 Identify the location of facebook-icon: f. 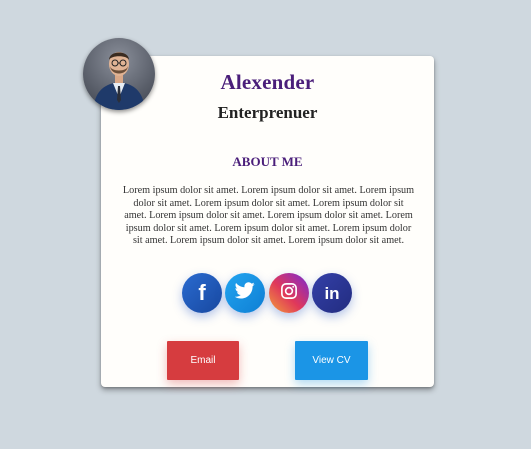
(202, 292).